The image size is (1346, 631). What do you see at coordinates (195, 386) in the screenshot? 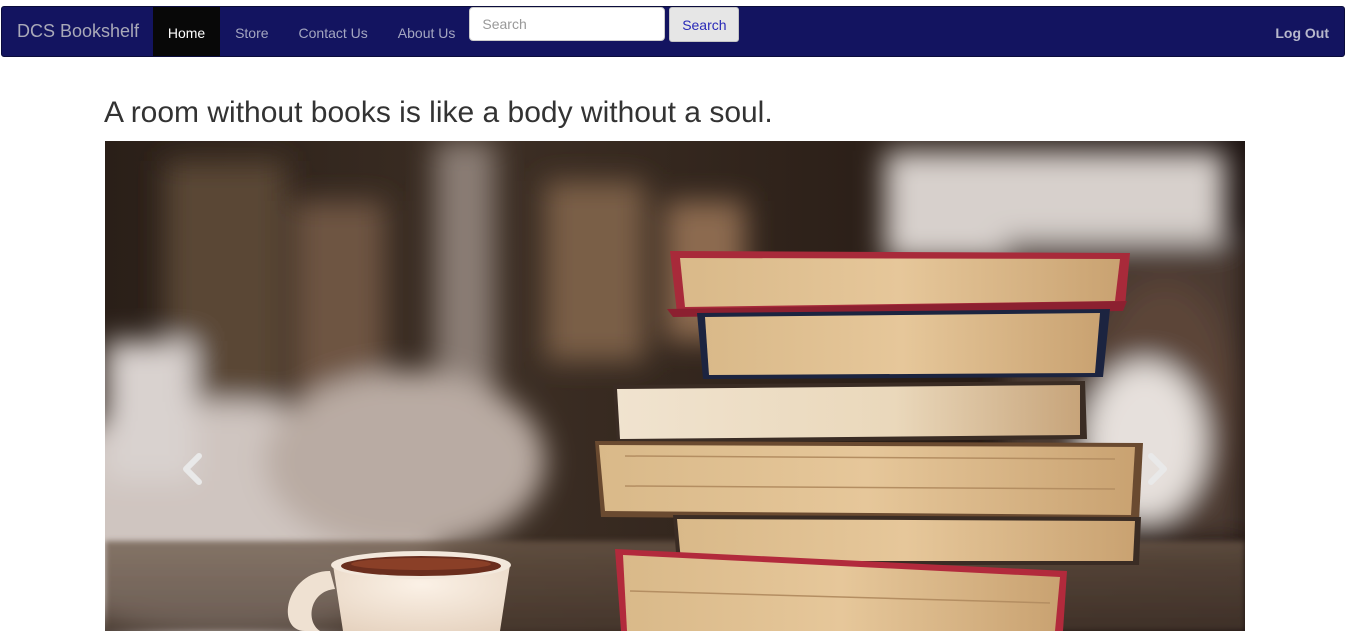
I see `carousel-prev-button` at bounding box center [195, 386].